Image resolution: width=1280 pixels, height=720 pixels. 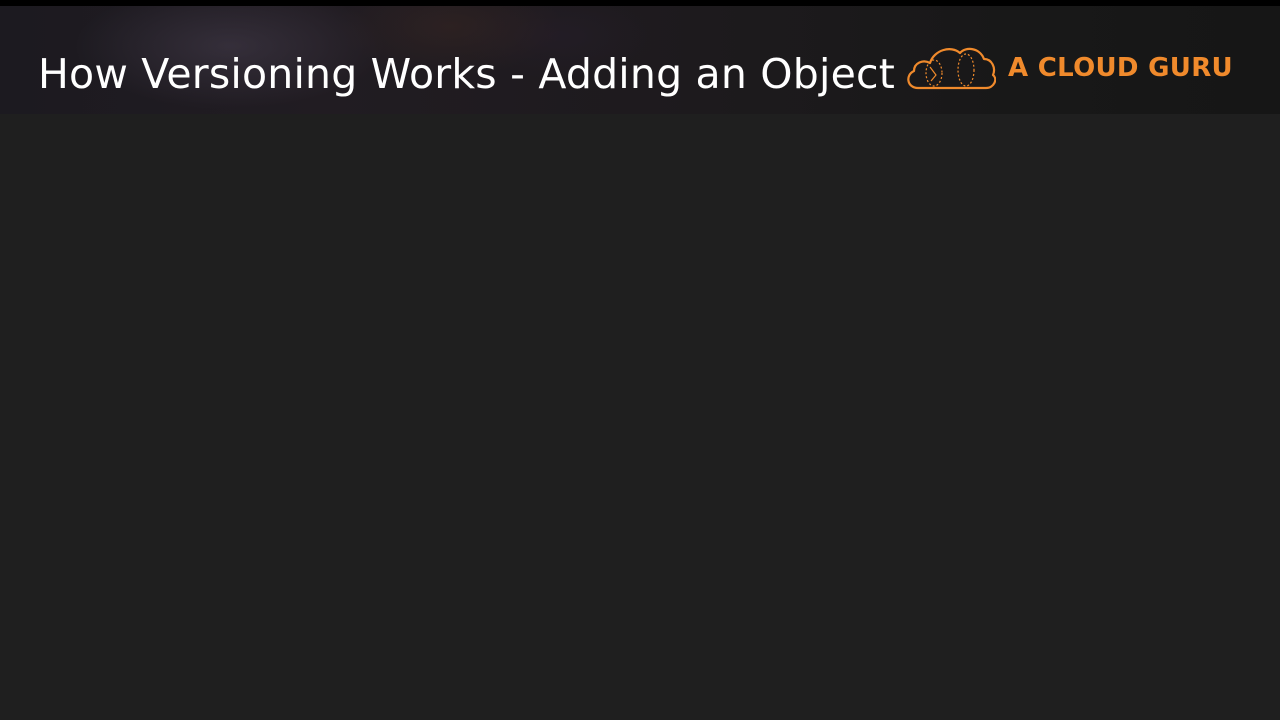 I want to click on brand-logo: A CLOUD GURU, so click(x=1068, y=68).